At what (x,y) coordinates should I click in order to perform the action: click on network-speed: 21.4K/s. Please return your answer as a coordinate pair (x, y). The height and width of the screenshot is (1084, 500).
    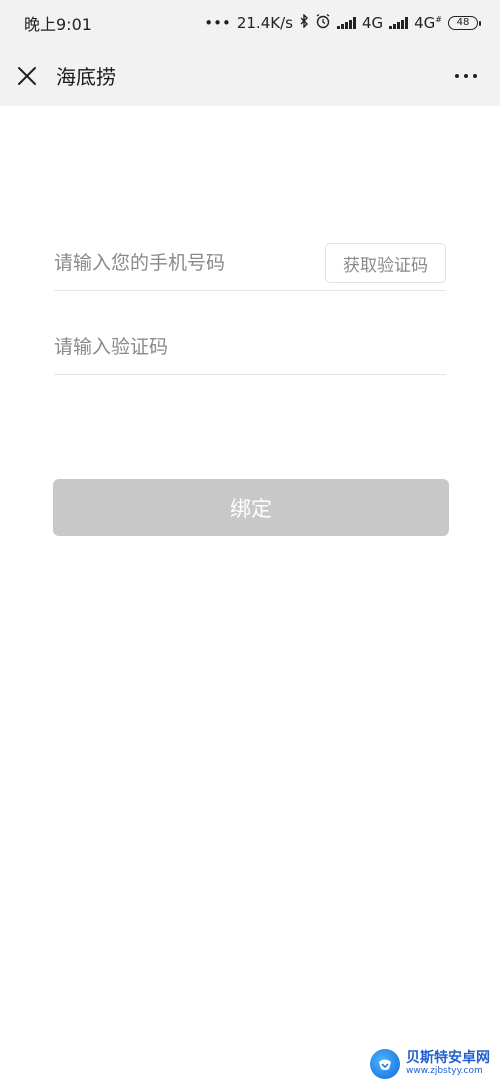
    Looking at the image, I should click on (264, 22).